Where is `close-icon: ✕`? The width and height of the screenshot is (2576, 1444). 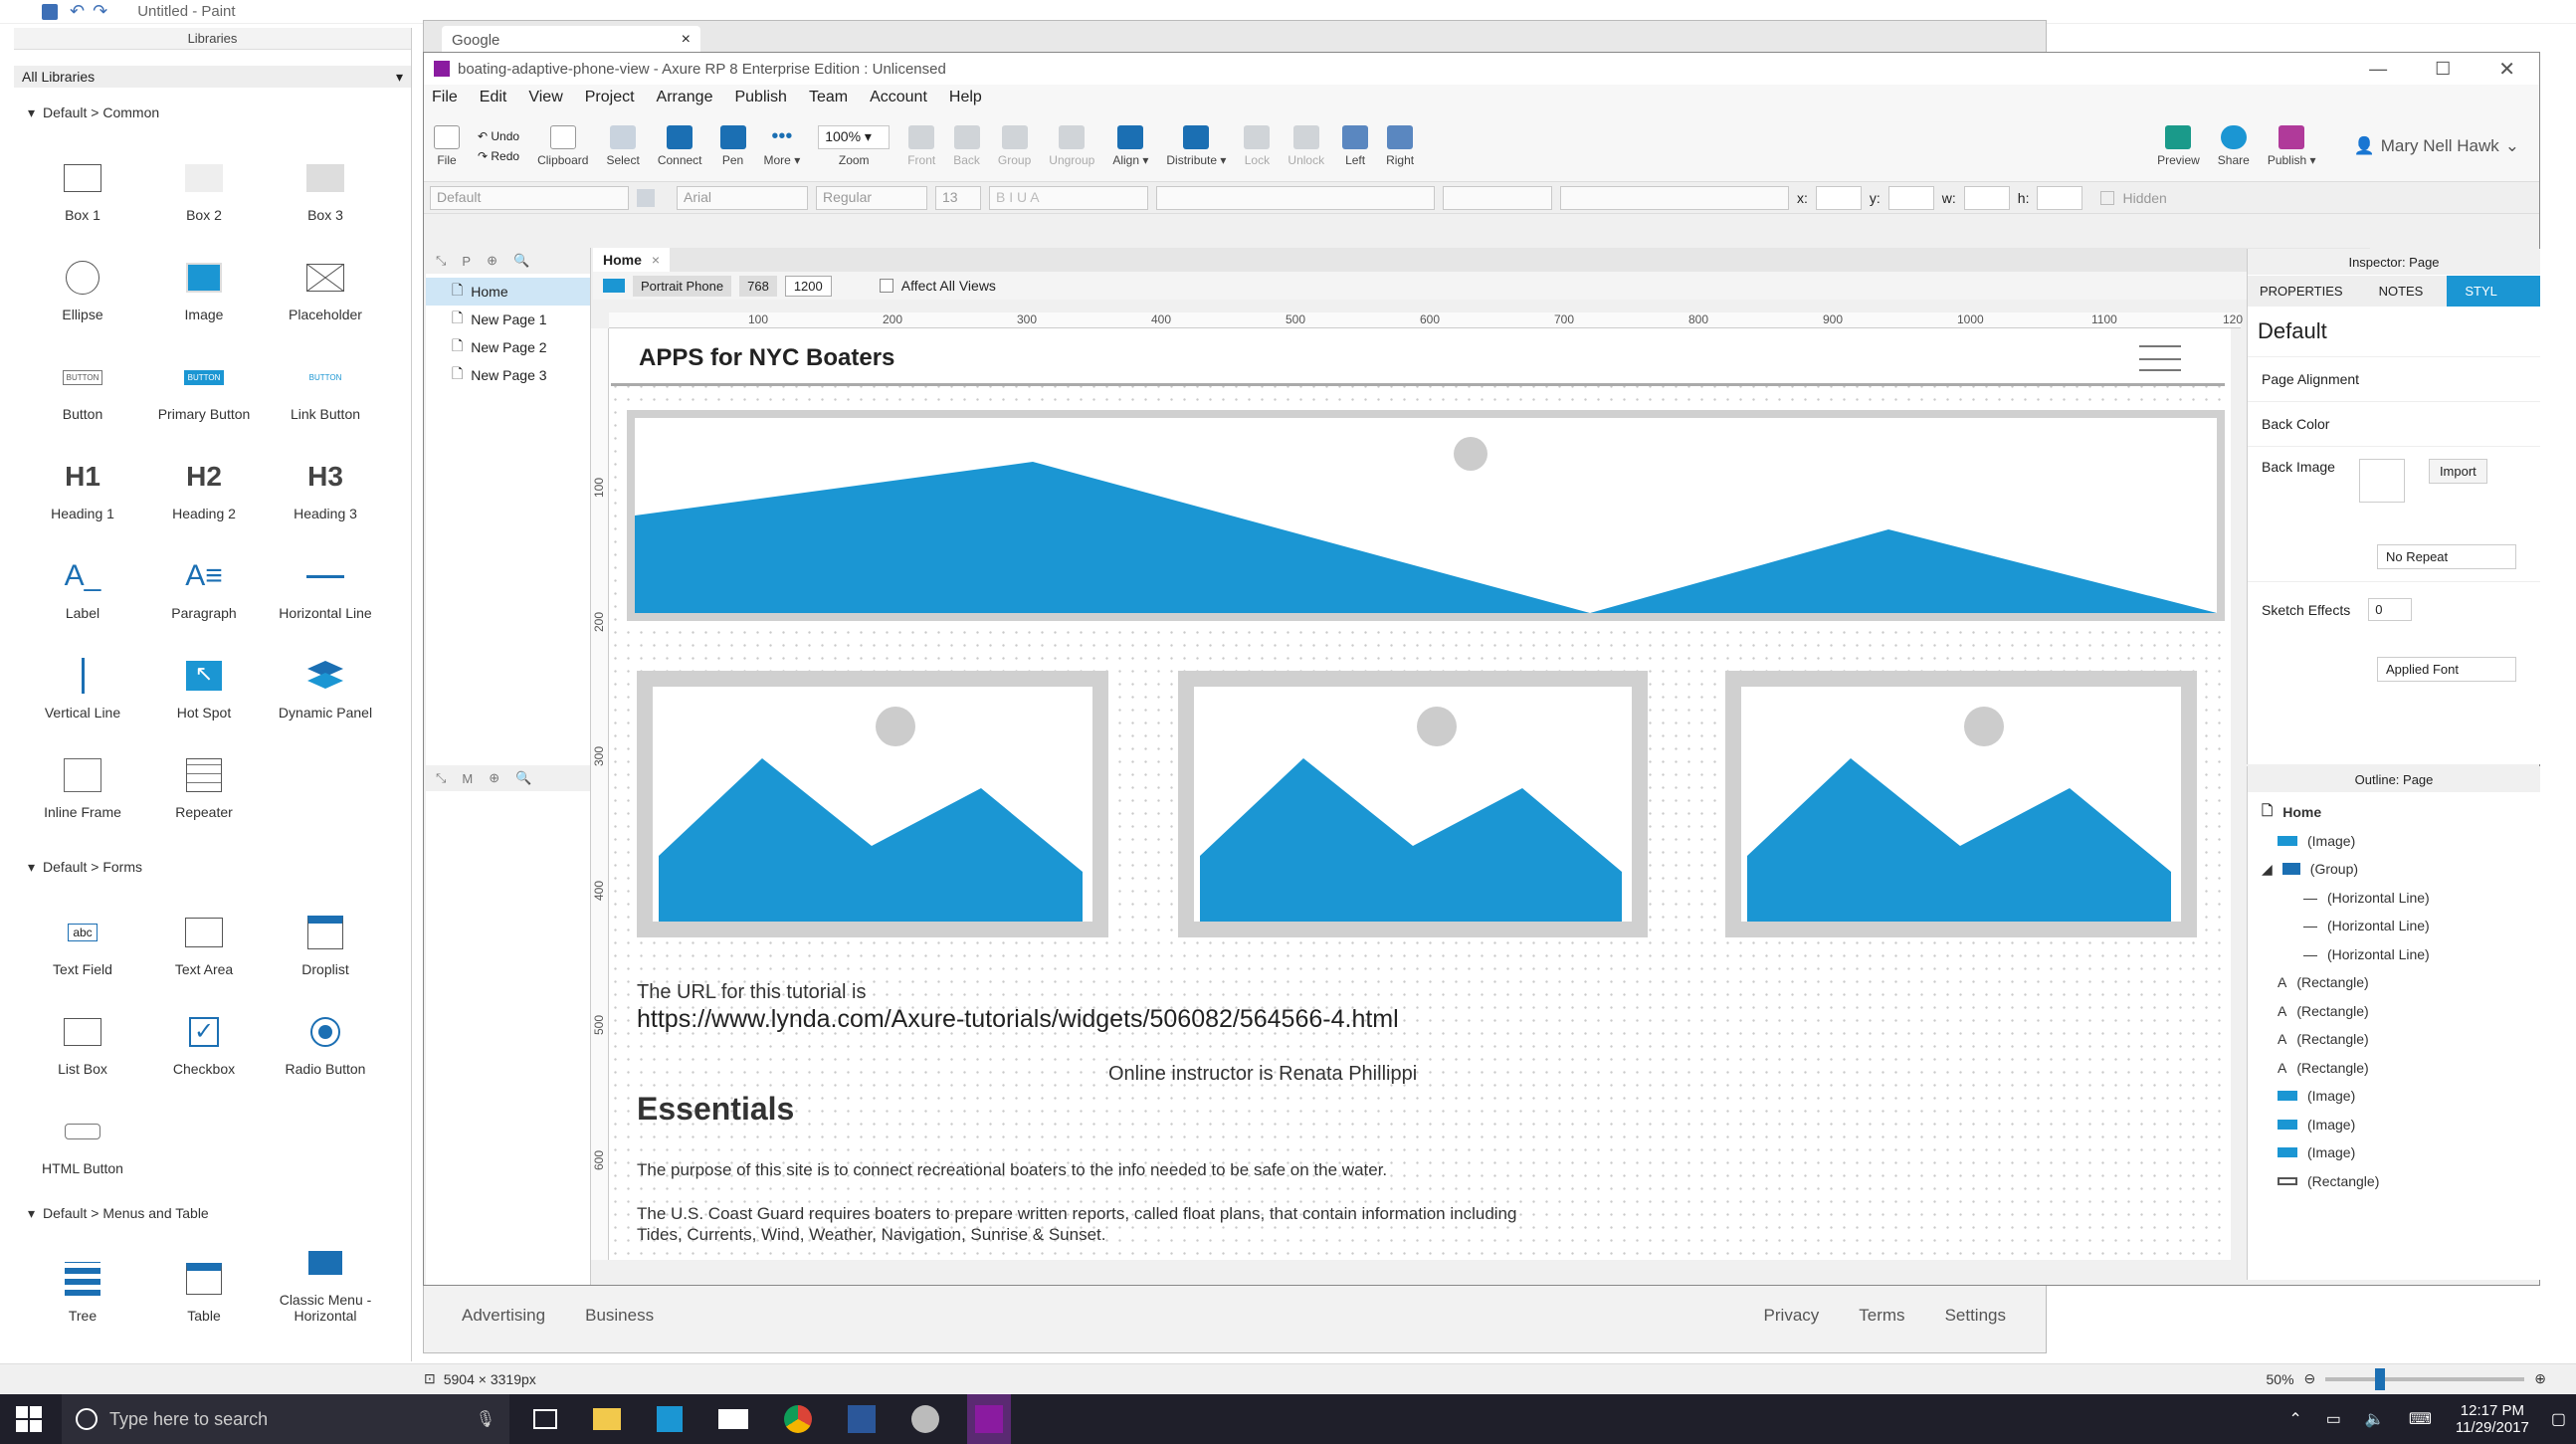 close-icon: ✕ is located at coordinates (2506, 70).